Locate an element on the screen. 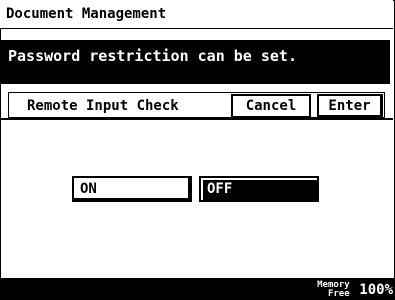  on-label: ON is located at coordinates (88, 189).